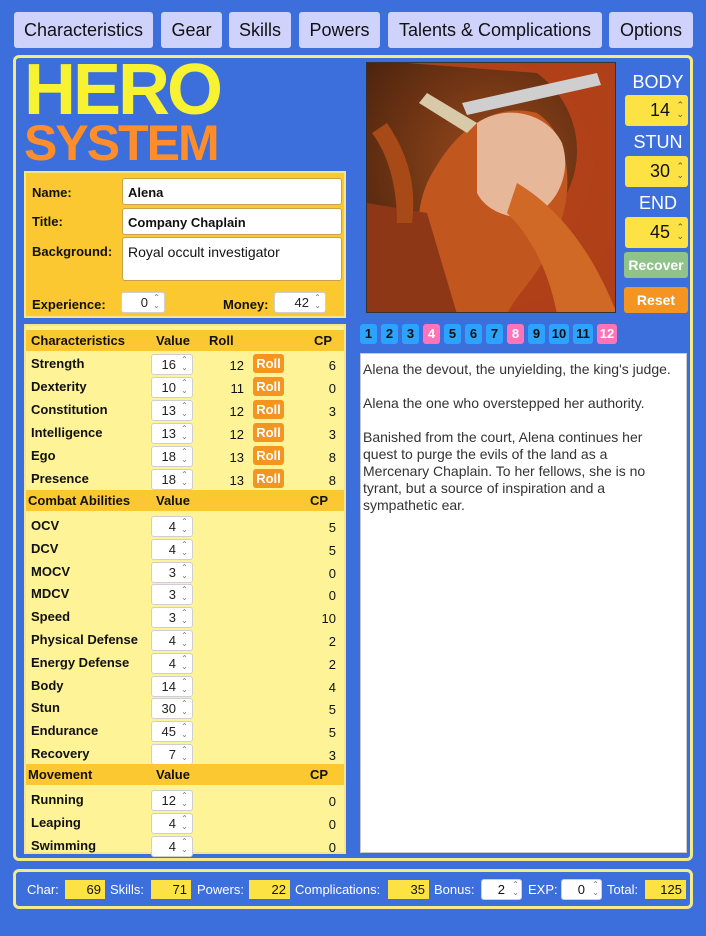 The image size is (706, 936). I want to click on segment-10: 10, so click(559, 334).